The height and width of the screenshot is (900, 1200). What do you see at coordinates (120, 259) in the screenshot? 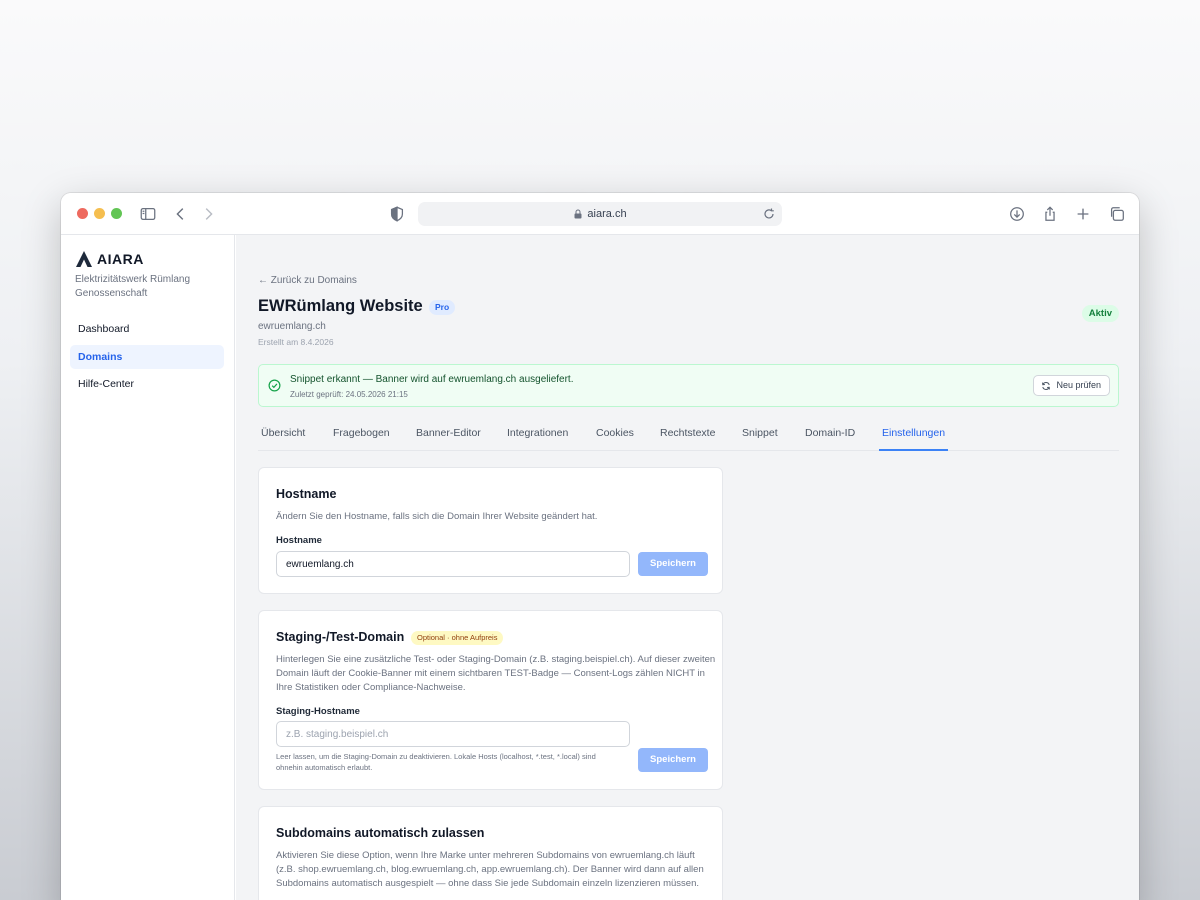
I see `logo-text: AIARA` at bounding box center [120, 259].